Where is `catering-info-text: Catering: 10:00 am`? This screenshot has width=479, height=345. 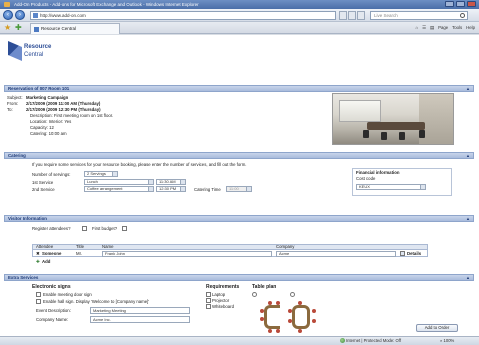 catering-info-text: Catering: 10:00 am is located at coordinates (48, 133).